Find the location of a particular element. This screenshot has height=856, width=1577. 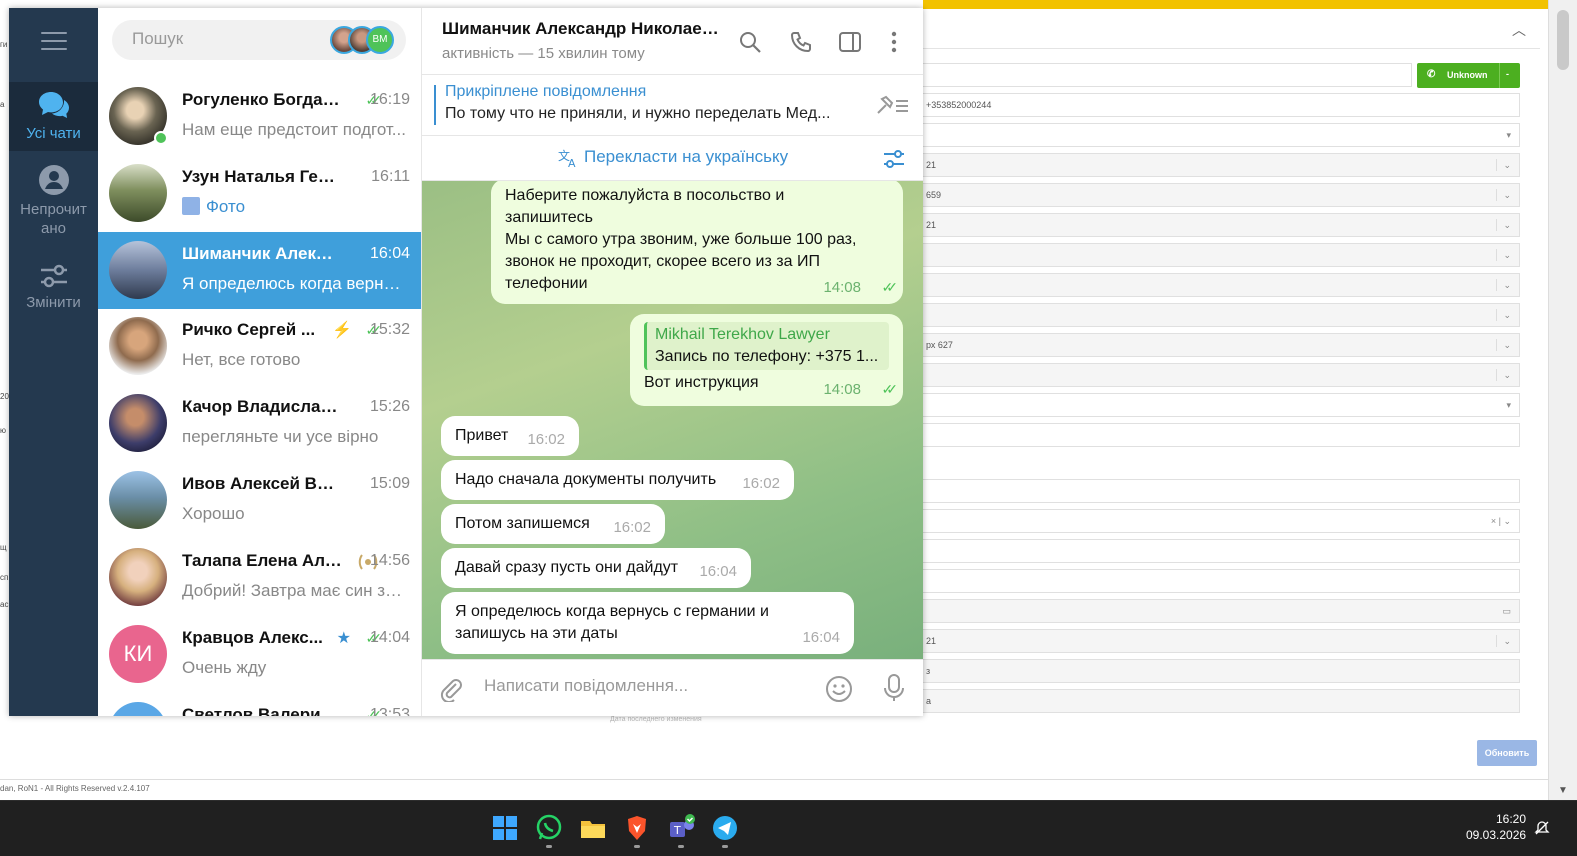

chat-preview-text: Фото is located at coordinates (226, 206).